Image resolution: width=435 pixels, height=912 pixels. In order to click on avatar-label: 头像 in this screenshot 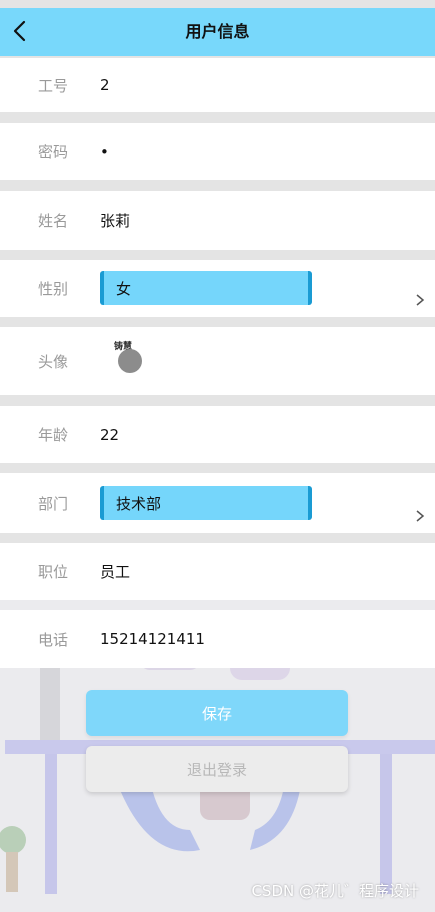, I will do `click(53, 361)`.